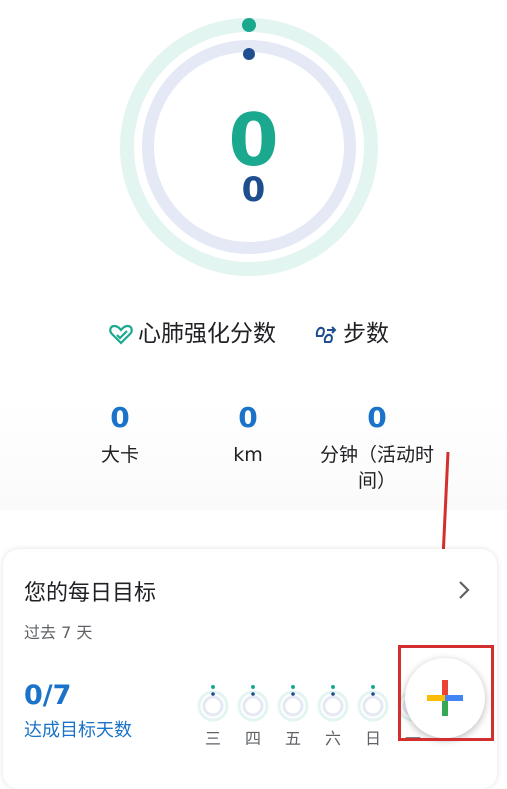 Image resolution: width=507 pixels, height=789 pixels. I want to click on move-minutes-label: 分钟（活动时间）, so click(376, 468).